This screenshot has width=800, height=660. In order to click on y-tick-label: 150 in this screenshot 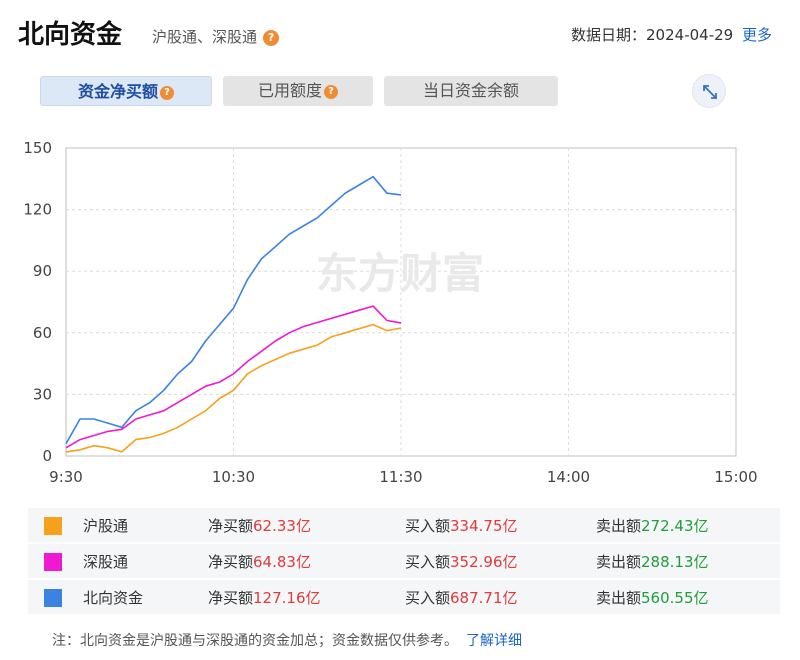, I will do `click(37, 148)`.